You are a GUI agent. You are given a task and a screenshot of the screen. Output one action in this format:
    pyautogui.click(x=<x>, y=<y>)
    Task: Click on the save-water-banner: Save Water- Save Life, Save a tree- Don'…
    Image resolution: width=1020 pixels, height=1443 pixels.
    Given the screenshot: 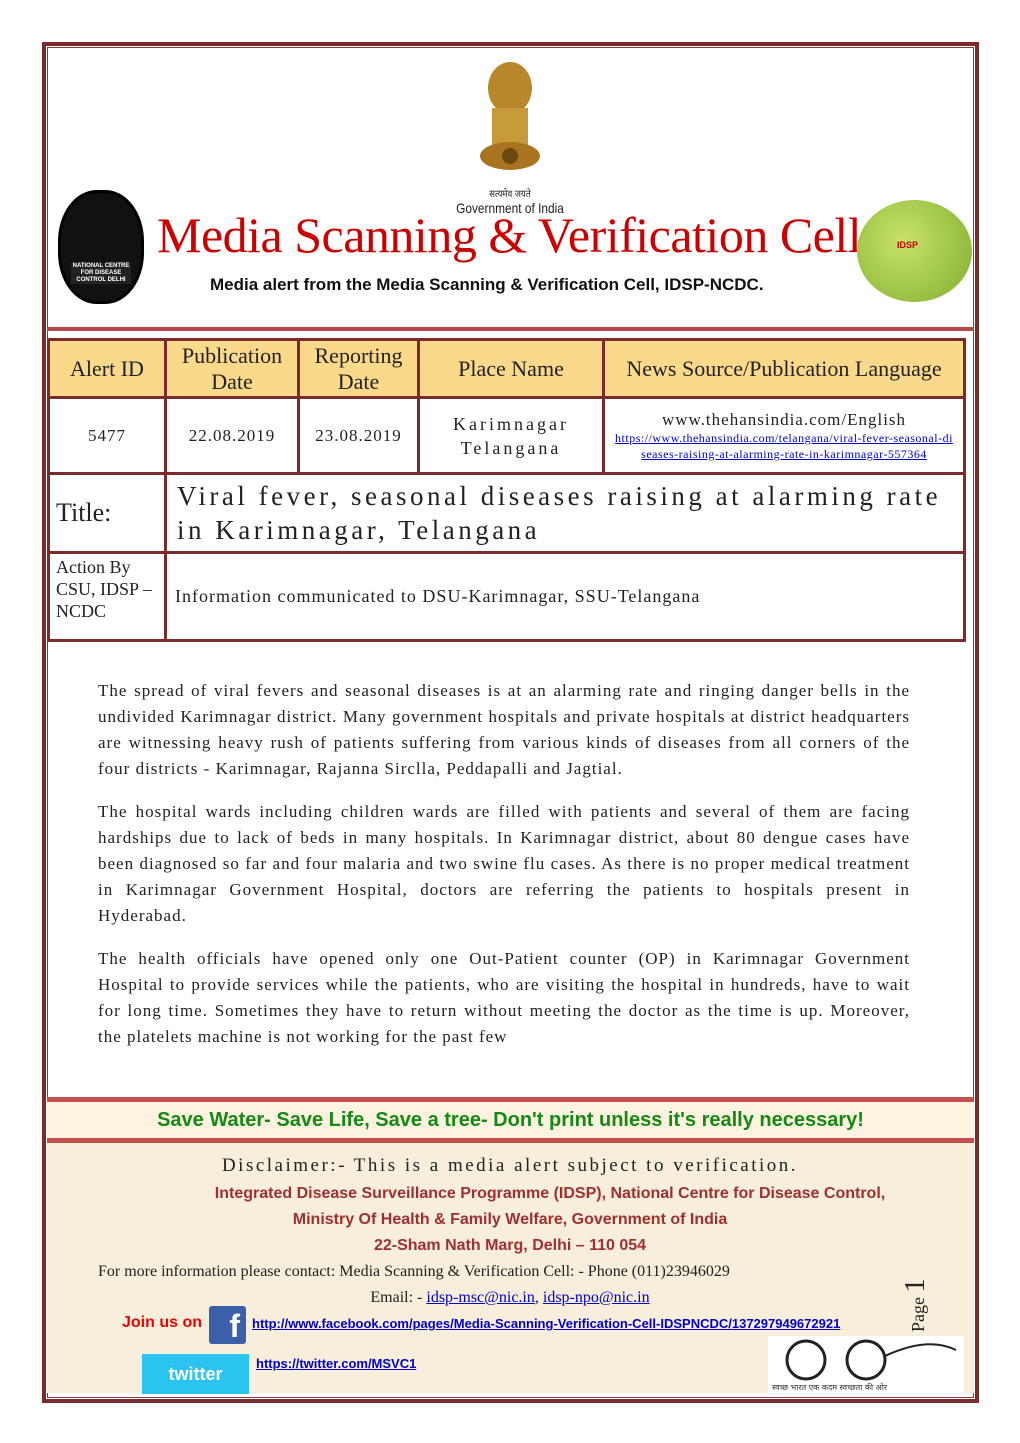 What is the action you would take?
    pyautogui.click(x=510, y=1120)
    